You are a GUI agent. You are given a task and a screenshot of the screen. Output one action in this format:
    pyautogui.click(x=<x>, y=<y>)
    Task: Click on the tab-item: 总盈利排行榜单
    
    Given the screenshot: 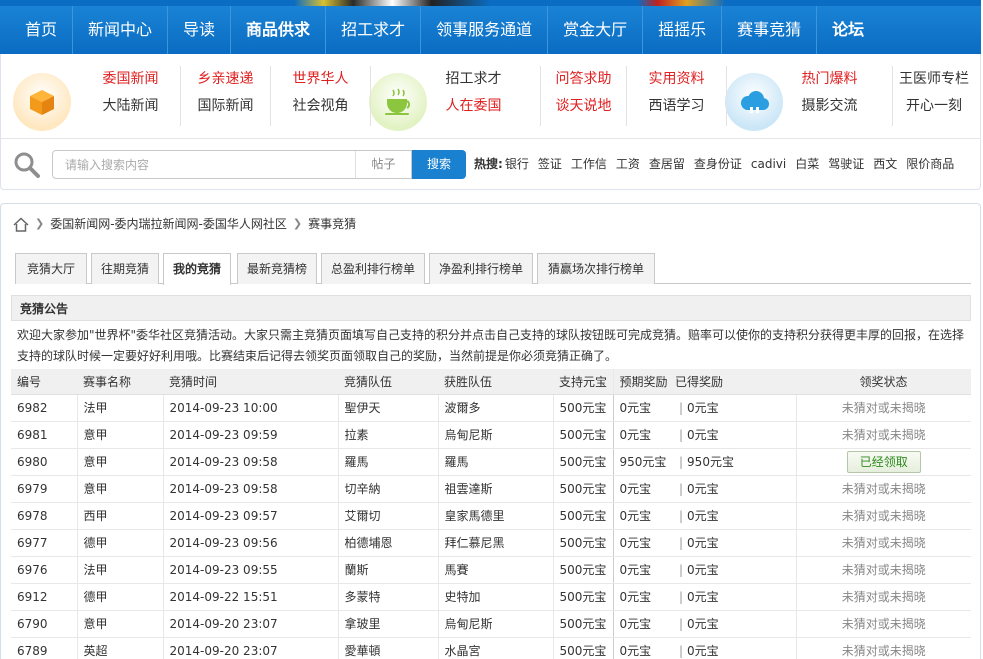 What is the action you would take?
    pyautogui.click(x=373, y=268)
    